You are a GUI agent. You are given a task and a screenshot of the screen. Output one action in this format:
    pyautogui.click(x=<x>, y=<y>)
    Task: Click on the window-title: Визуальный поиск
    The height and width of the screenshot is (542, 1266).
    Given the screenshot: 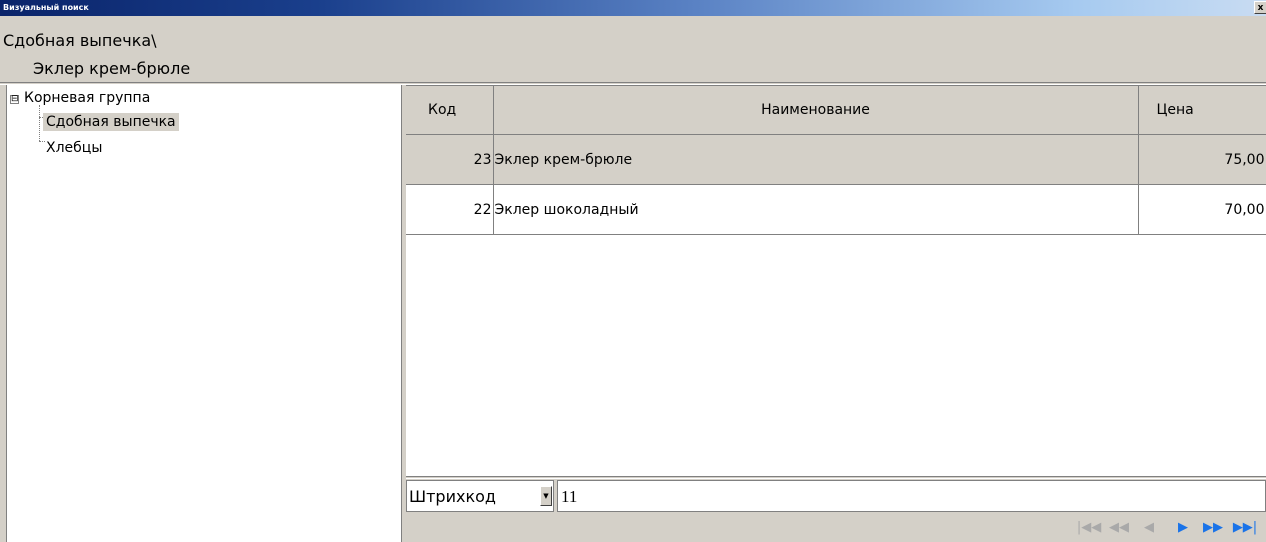 What is the action you would take?
    pyautogui.click(x=46, y=7)
    